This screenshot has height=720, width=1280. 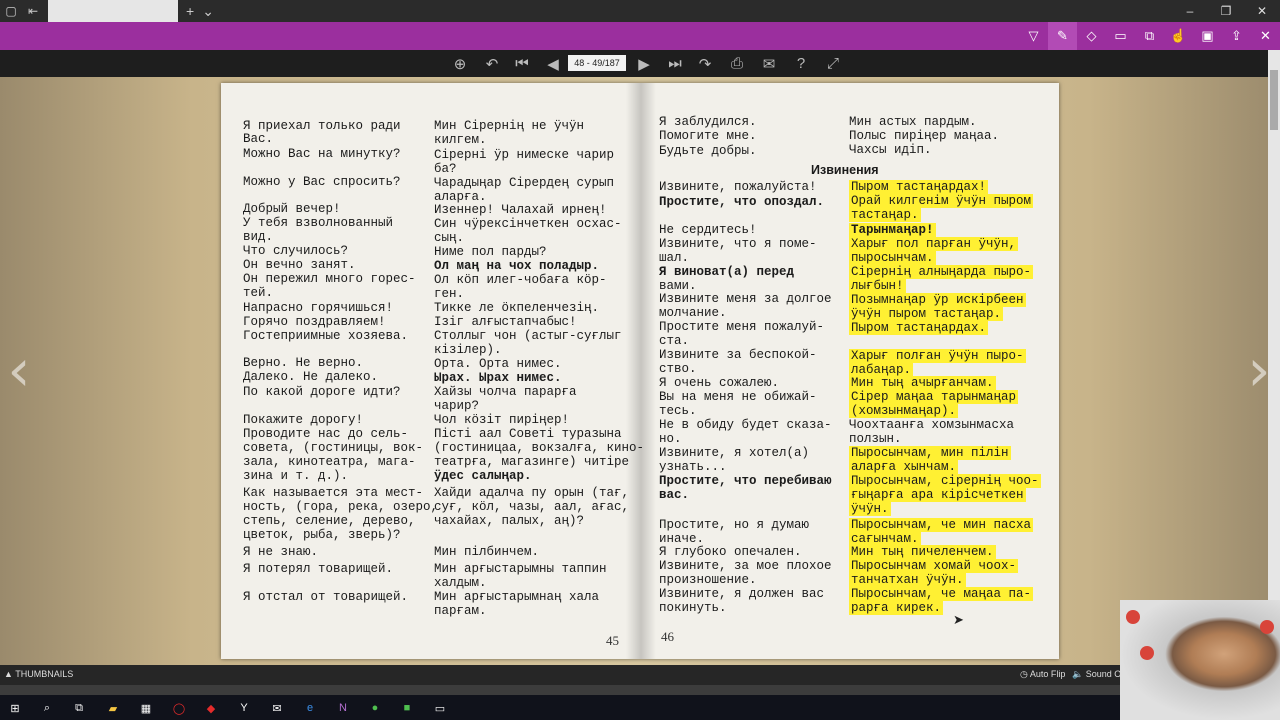 What do you see at coordinates (734, 525) in the screenshot?
I see `text-line: Простите, но я думаю` at bounding box center [734, 525].